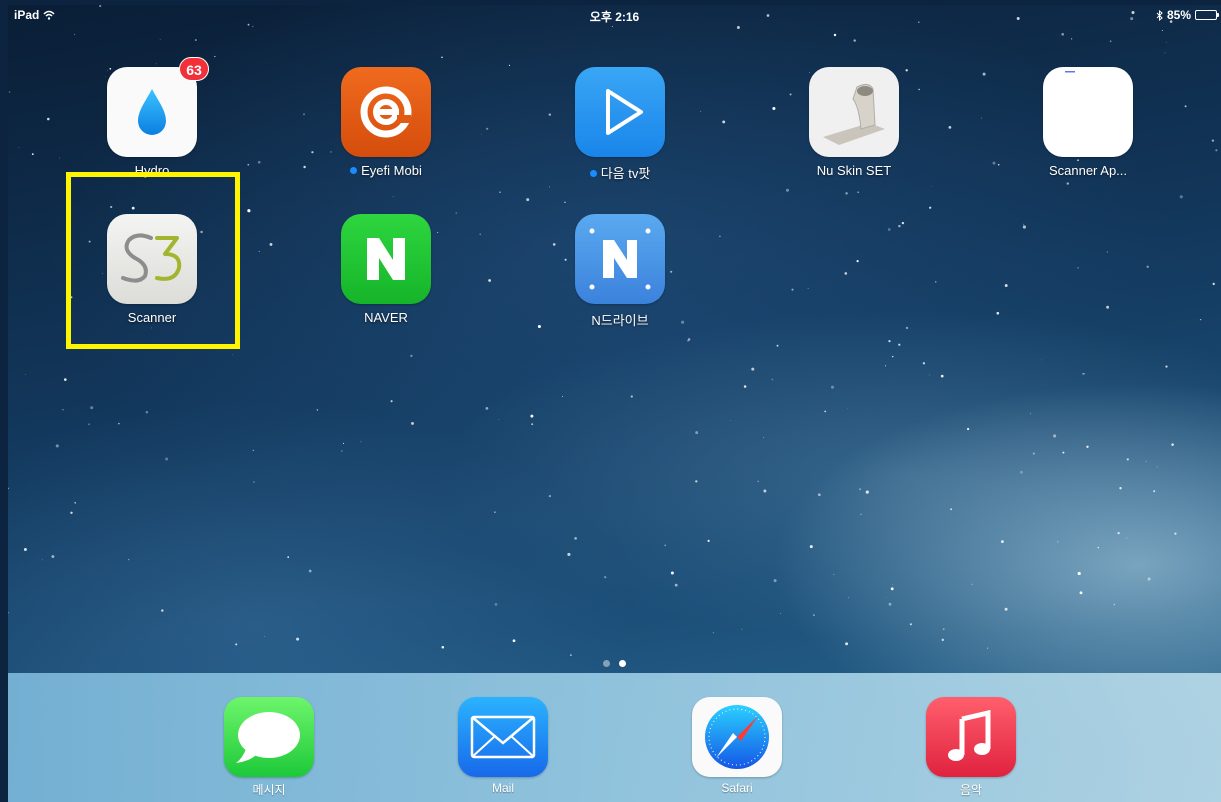 This screenshot has height=802, width=1221. What do you see at coordinates (1088, 112) in the screenshot?
I see `scanner-ap-icon` at bounding box center [1088, 112].